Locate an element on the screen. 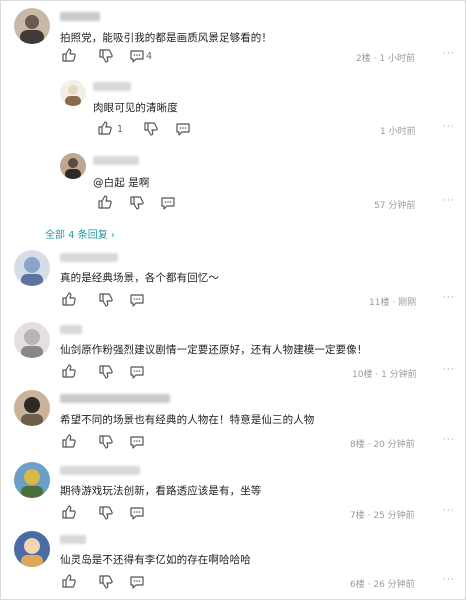 Image resolution: width=466 pixels, height=600 pixels. comment-meta: 7楼 · 25 分钟前 is located at coordinates (382, 516).